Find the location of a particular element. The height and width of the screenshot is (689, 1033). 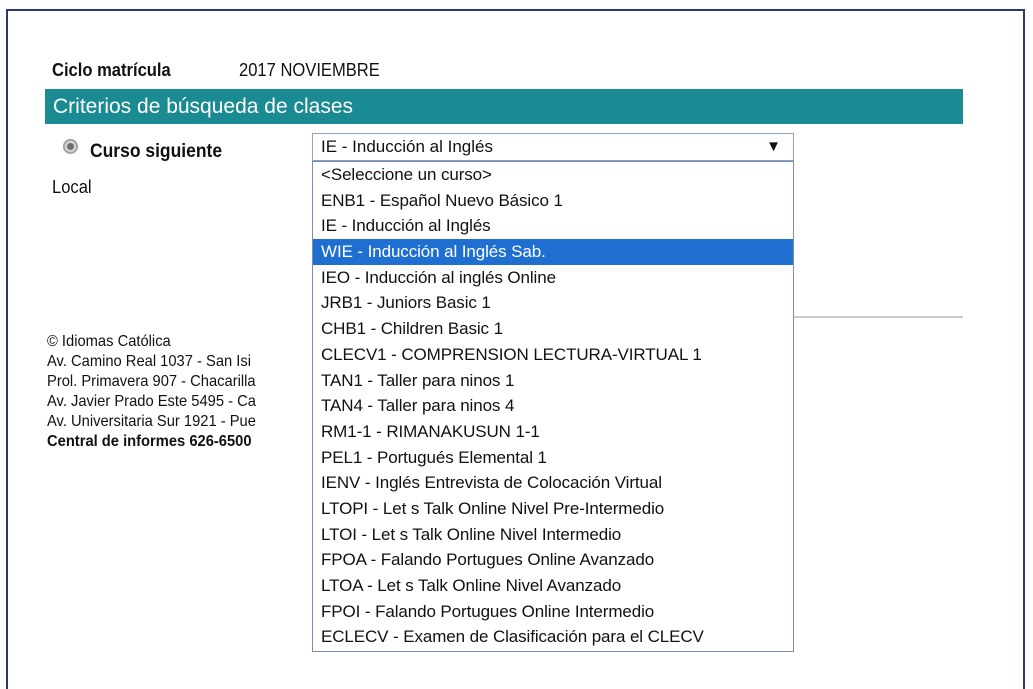

course-option: TAN4 - Taller para ninos 4 is located at coordinates (553, 406).